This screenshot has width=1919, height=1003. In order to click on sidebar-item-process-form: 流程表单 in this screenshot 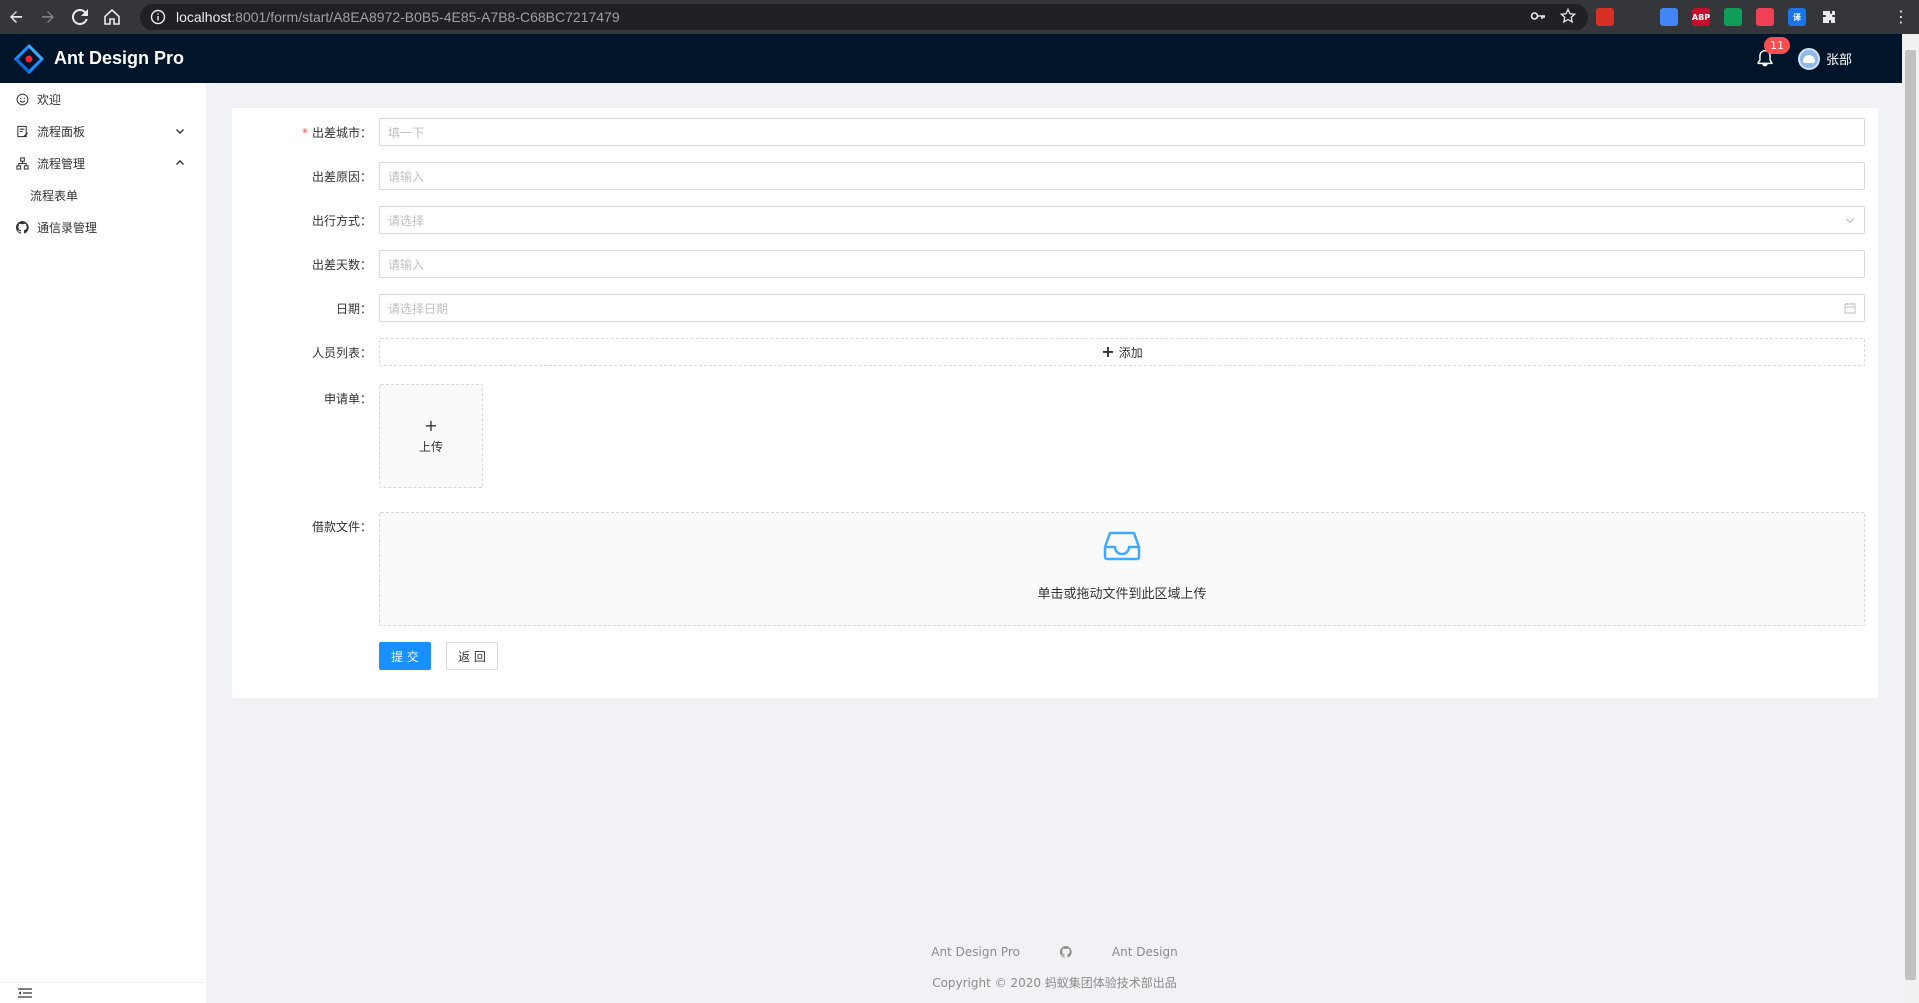, I will do `click(103, 195)`.